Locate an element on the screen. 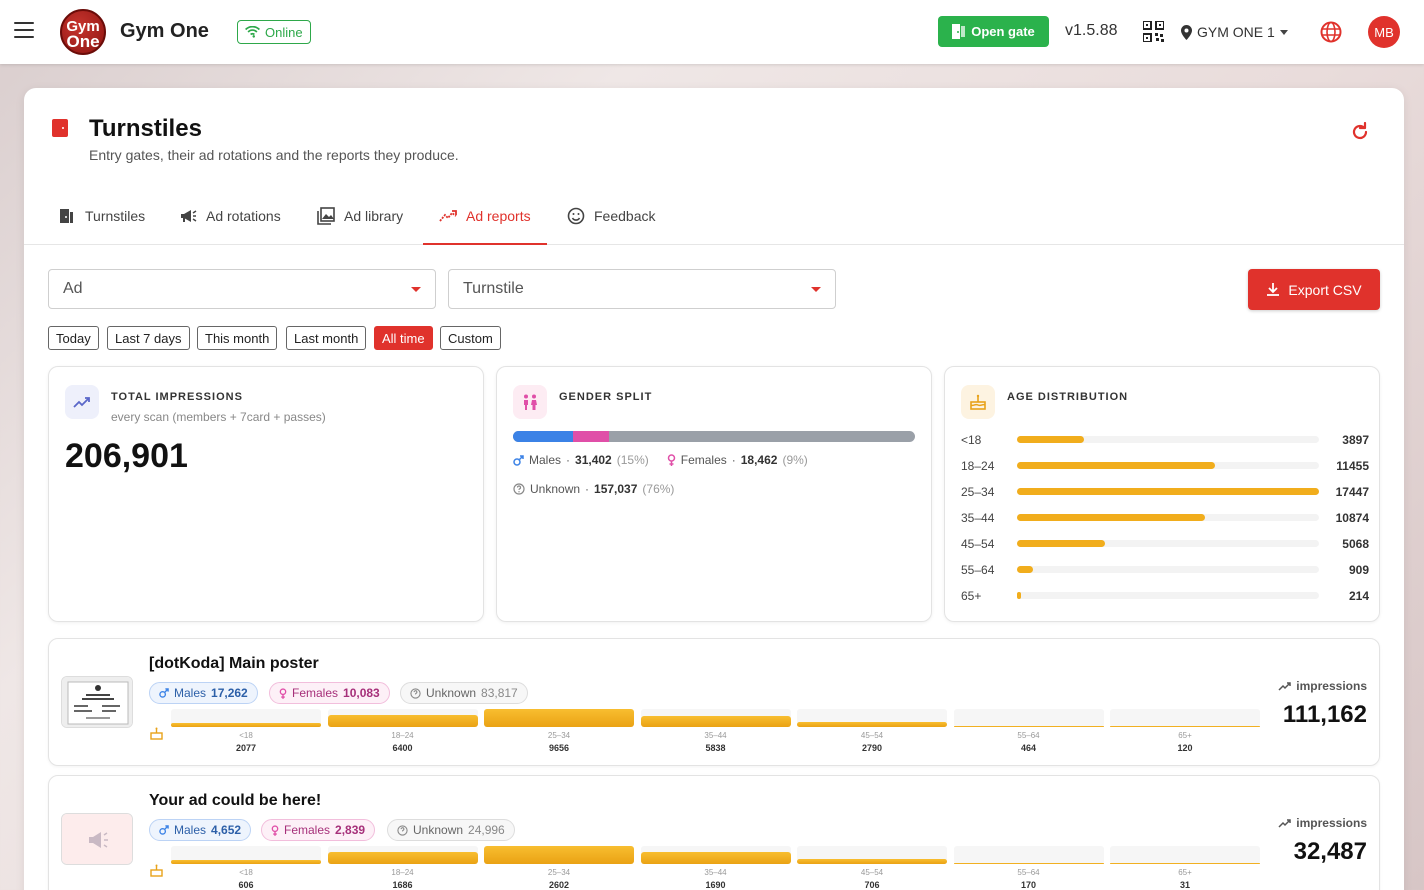 This screenshot has width=1424, height=890. question-circle-icon is located at coordinates (402, 830).